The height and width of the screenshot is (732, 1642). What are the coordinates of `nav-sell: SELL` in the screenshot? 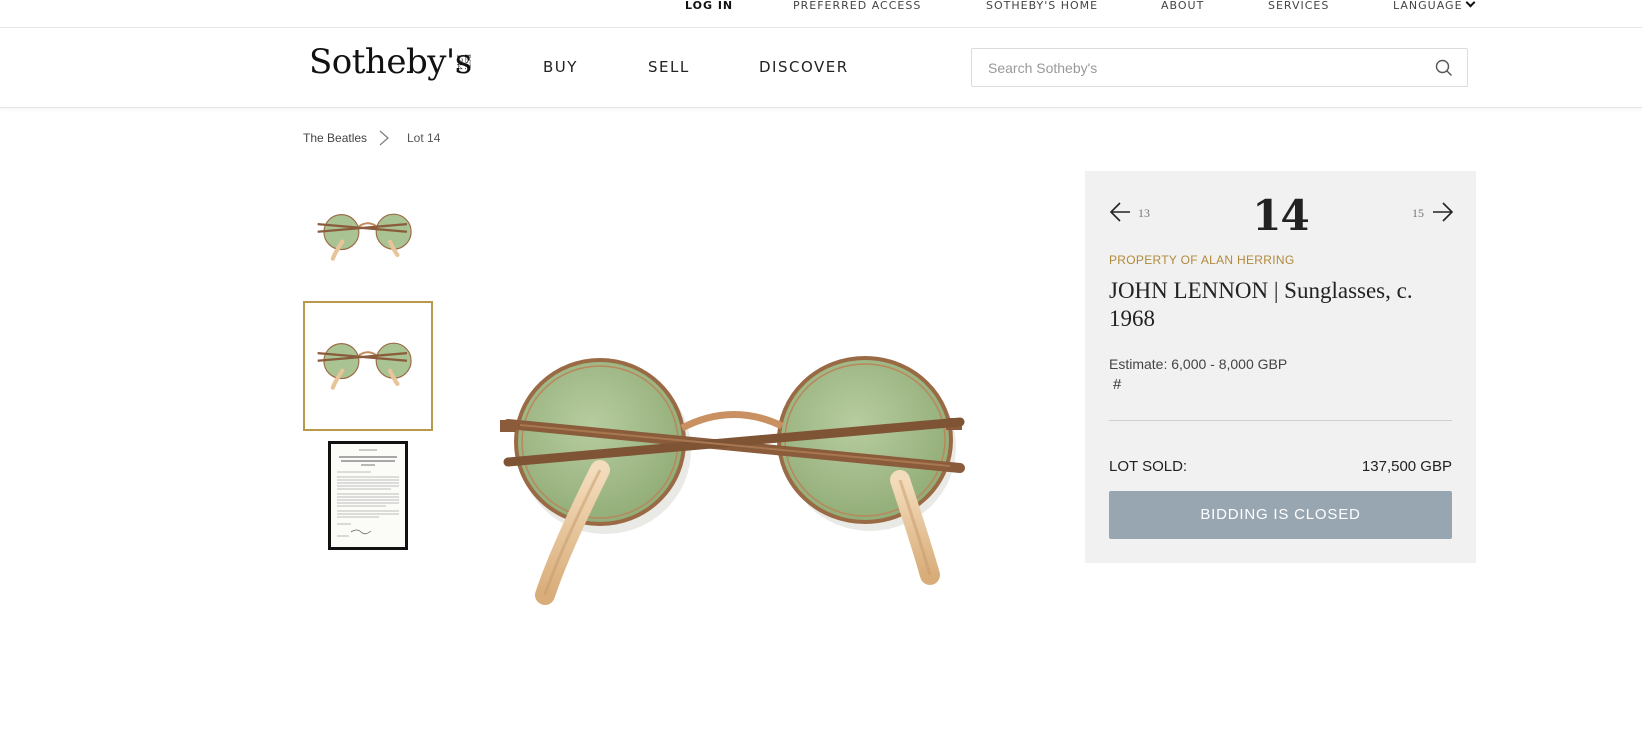 It's located at (669, 67).